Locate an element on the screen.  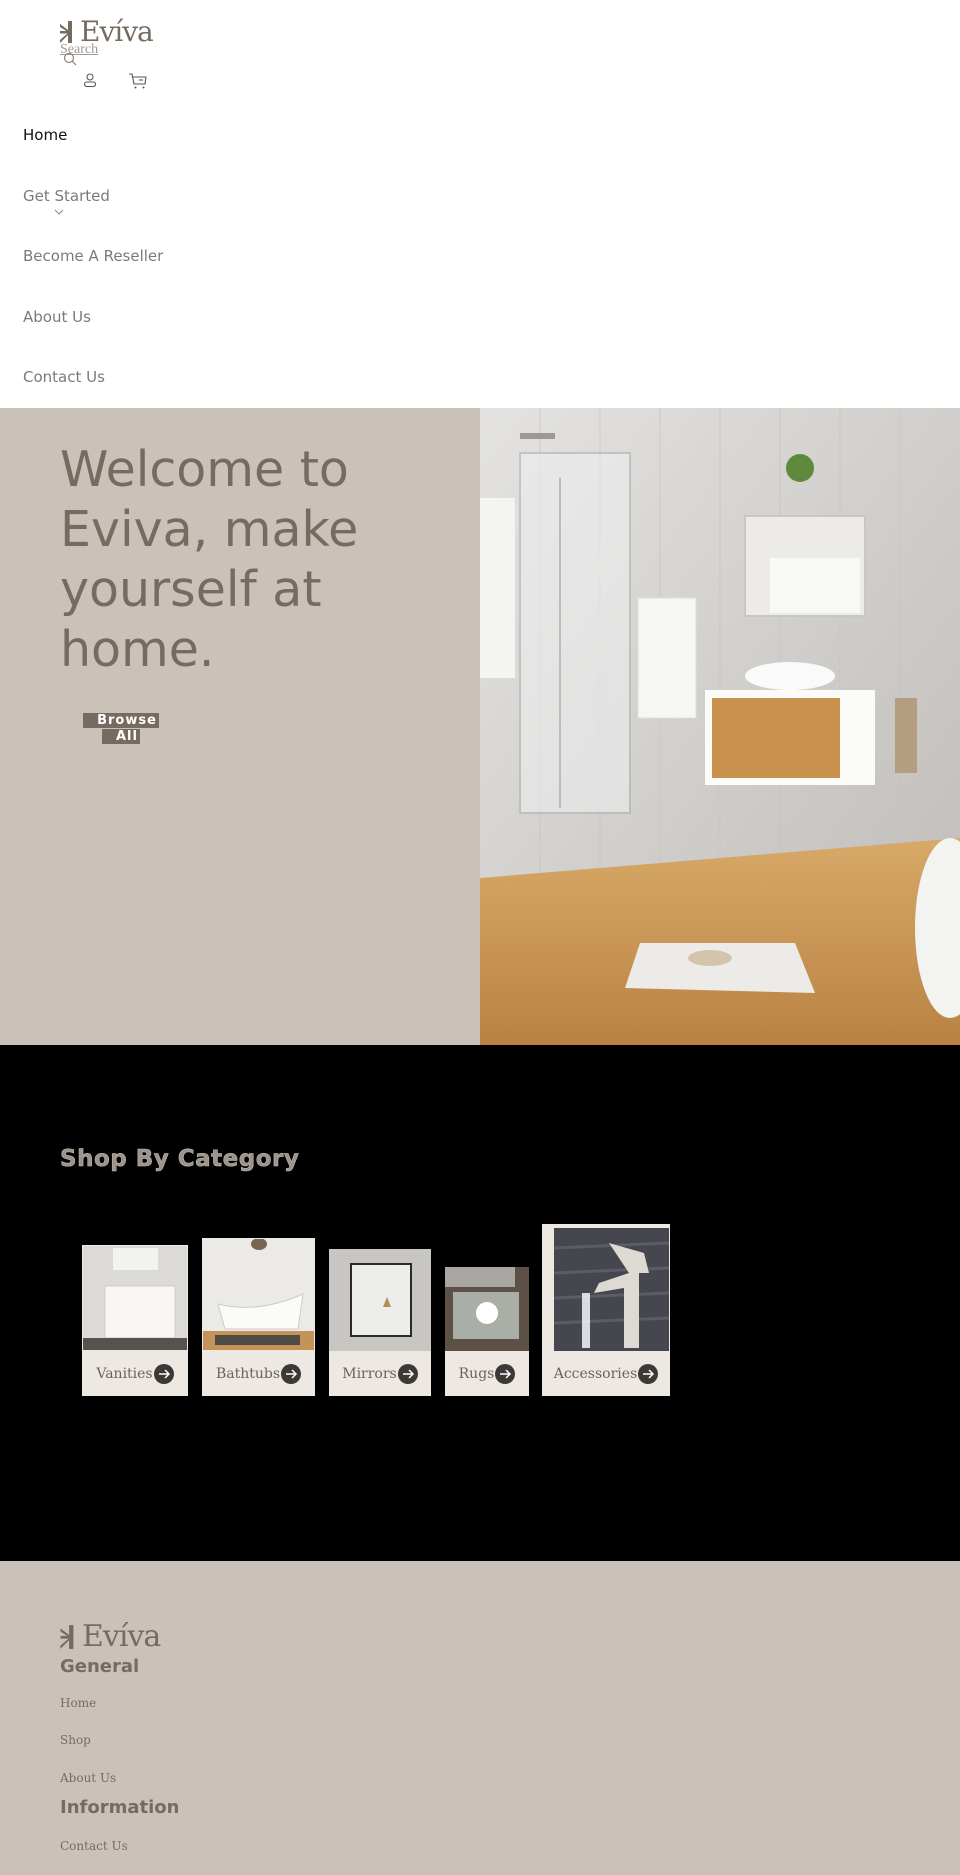
category-card-bathtubs: Bathtubs is located at coordinates (258, 1317).